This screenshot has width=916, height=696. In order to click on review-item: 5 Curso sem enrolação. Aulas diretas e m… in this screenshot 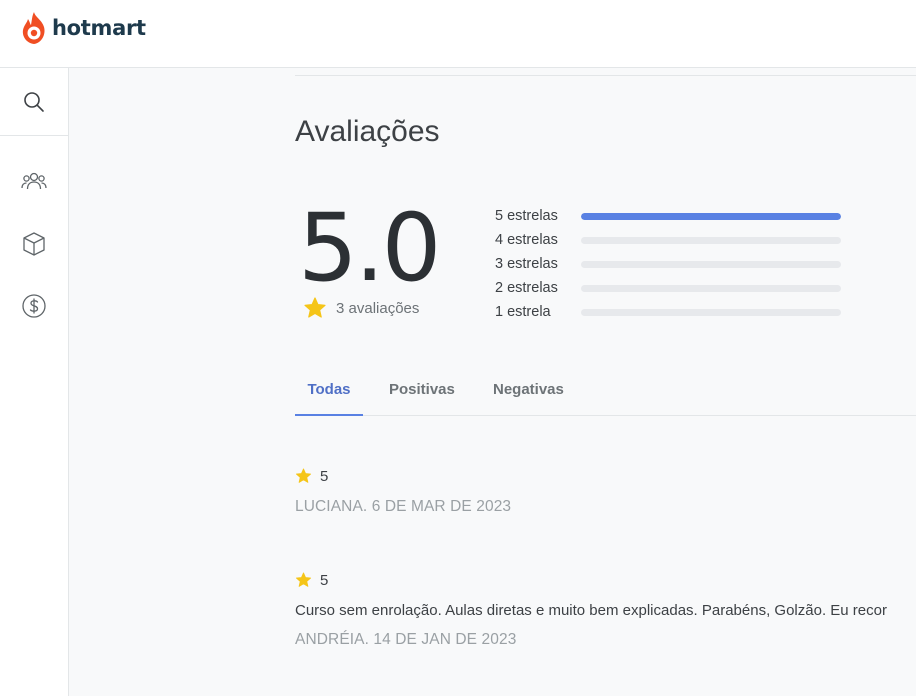, I will do `click(605, 609)`.